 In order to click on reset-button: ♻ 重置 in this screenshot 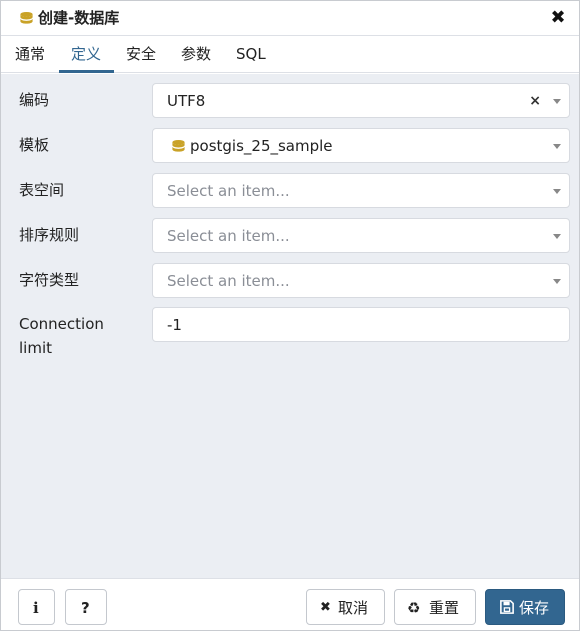, I will do `click(435, 607)`.